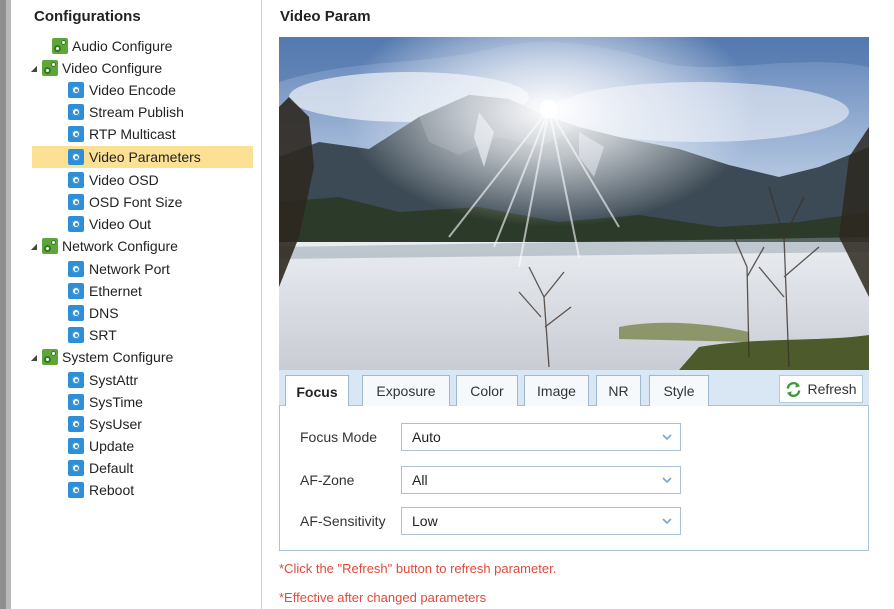 The image size is (894, 609). I want to click on tab-exposure: Exposure, so click(406, 390).